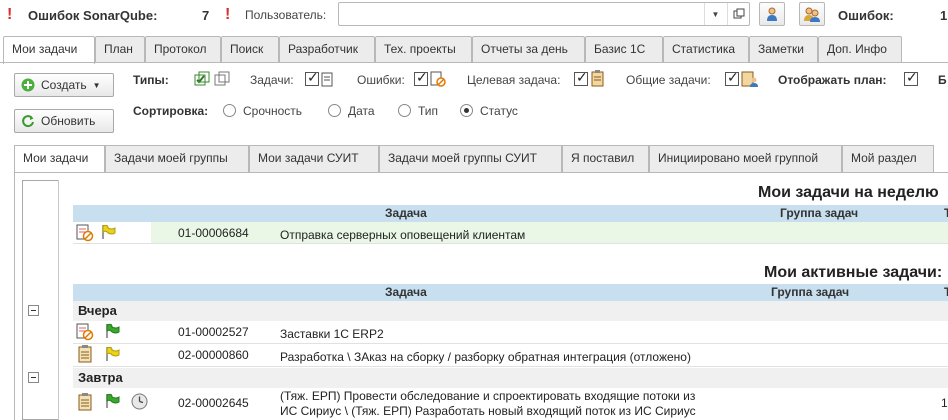 The width and height of the screenshot is (948, 420). Describe the element at coordinates (750, 80) in the screenshot. I see `common-tasks-icon` at that location.